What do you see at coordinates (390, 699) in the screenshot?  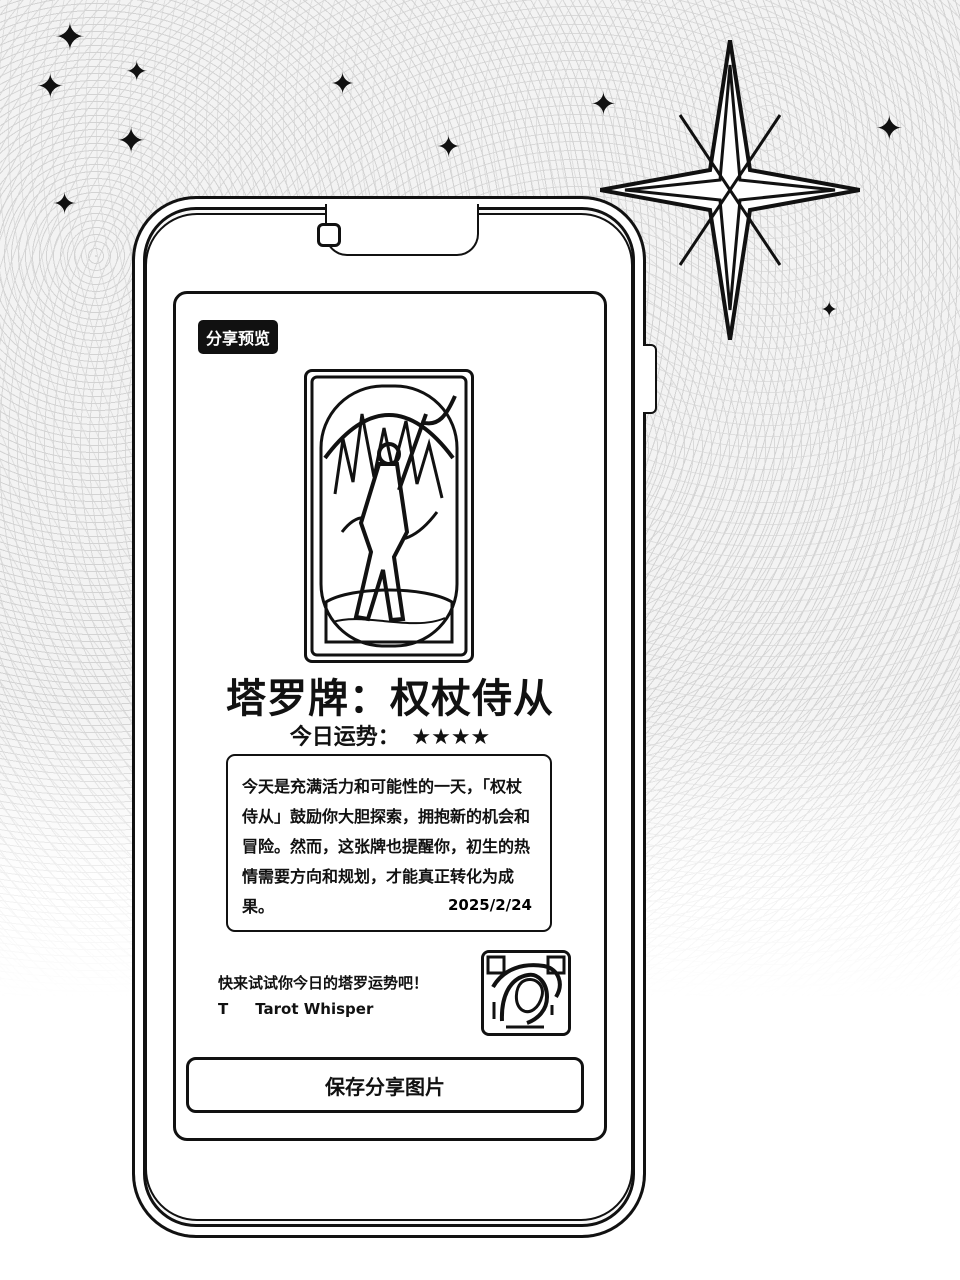 I see `tarot-card-title: 塔罗牌：权杖侍从` at bounding box center [390, 699].